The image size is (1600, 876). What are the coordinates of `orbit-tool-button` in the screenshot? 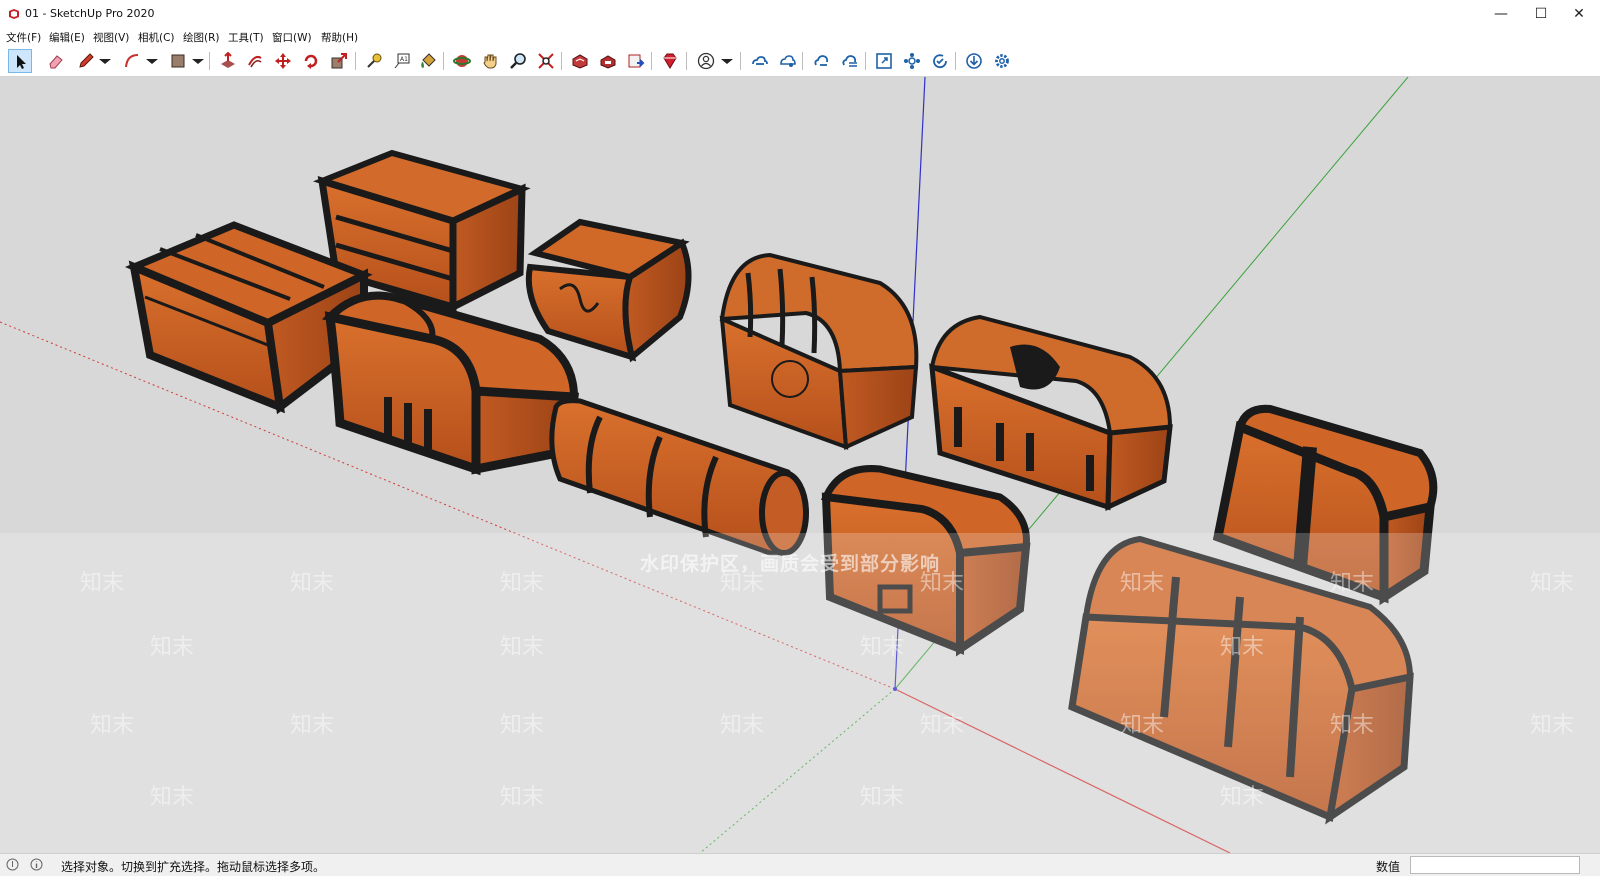 It's located at (462, 61).